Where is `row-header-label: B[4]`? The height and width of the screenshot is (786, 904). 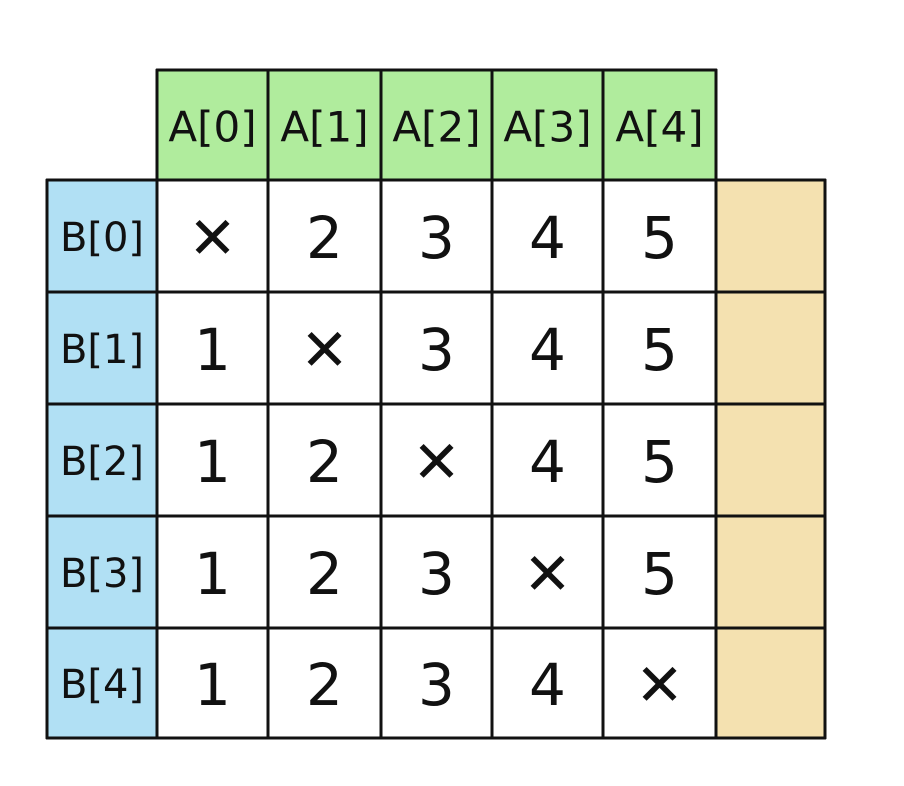
row-header-label: B[4] is located at coordinates (102, 685).